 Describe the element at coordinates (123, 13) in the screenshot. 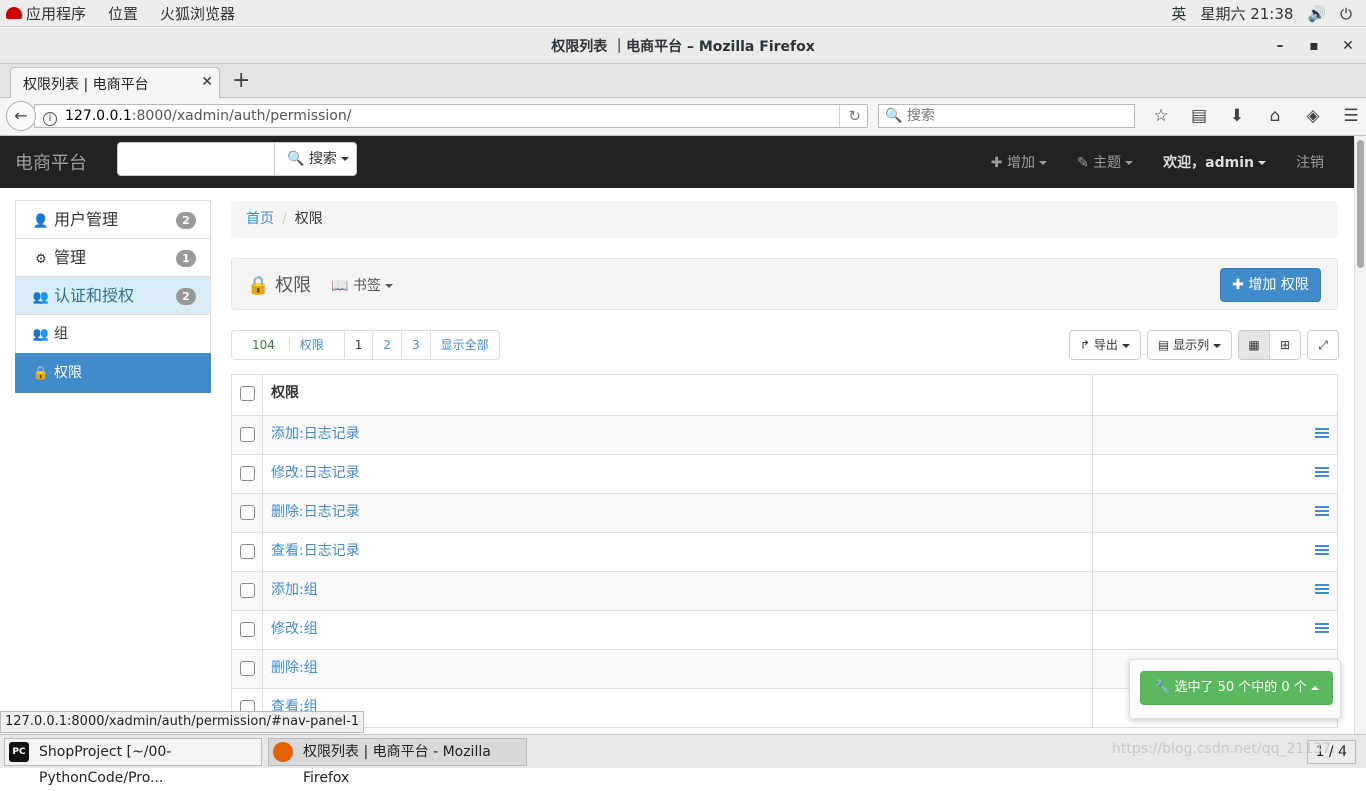

I see `places-menu: 位置` at that location.